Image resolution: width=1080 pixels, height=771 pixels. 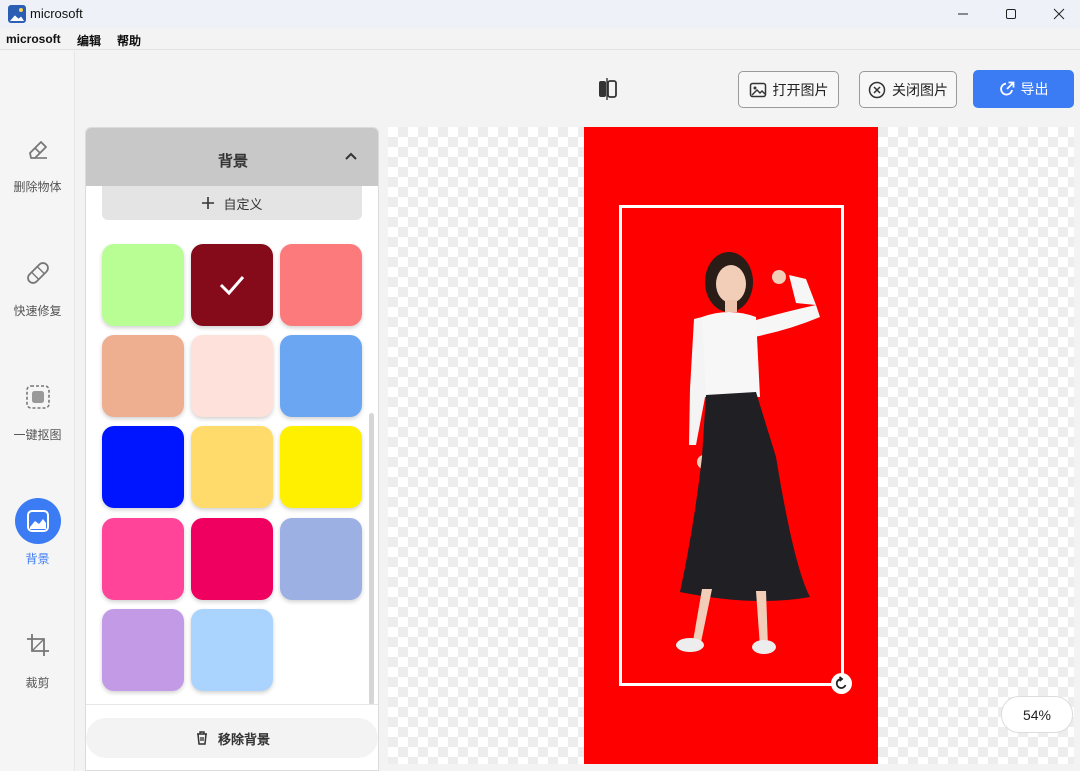 I want to click on open-image-button: 打开图片, so click(x=788, y=89).